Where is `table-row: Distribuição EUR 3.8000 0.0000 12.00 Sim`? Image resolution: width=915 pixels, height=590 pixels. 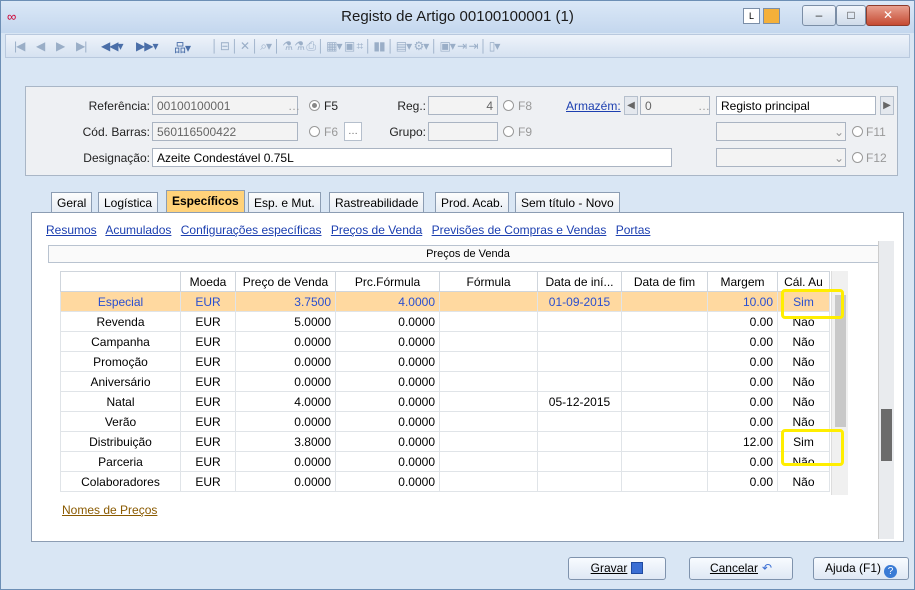
table-row: Distribuição EUR 3.8000 0.0000 12.00 Sim is located at coordinates (445, 441).